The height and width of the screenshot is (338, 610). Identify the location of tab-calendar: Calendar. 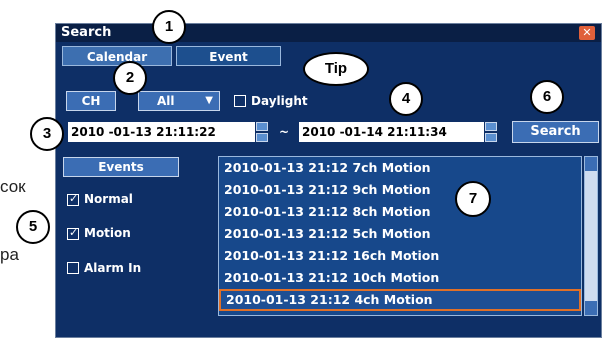
(117, 56).